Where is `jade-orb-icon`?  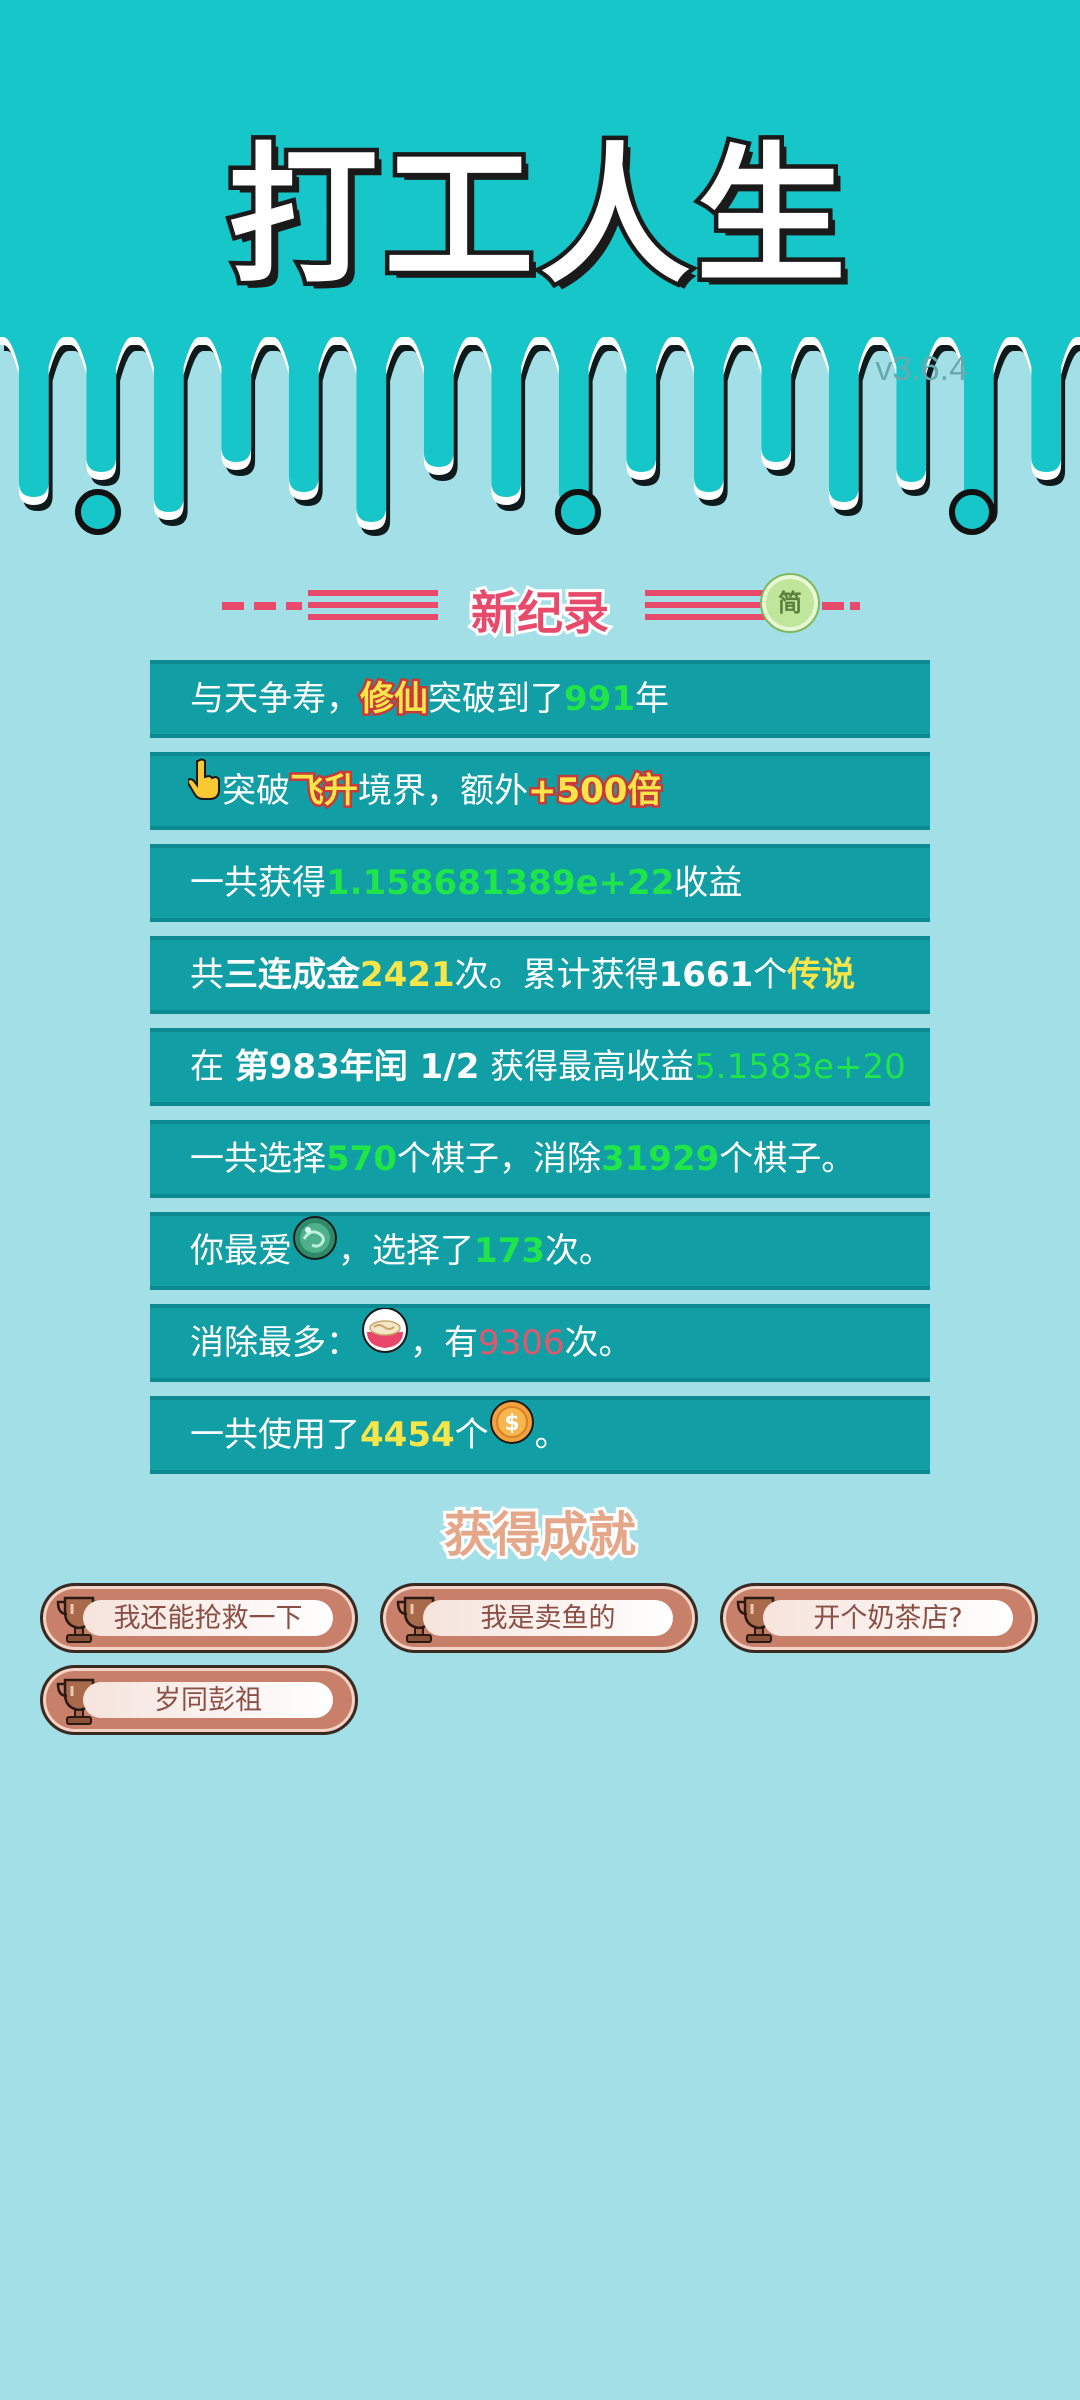
jade-orb-icon is located at coordinates (315, 1250).